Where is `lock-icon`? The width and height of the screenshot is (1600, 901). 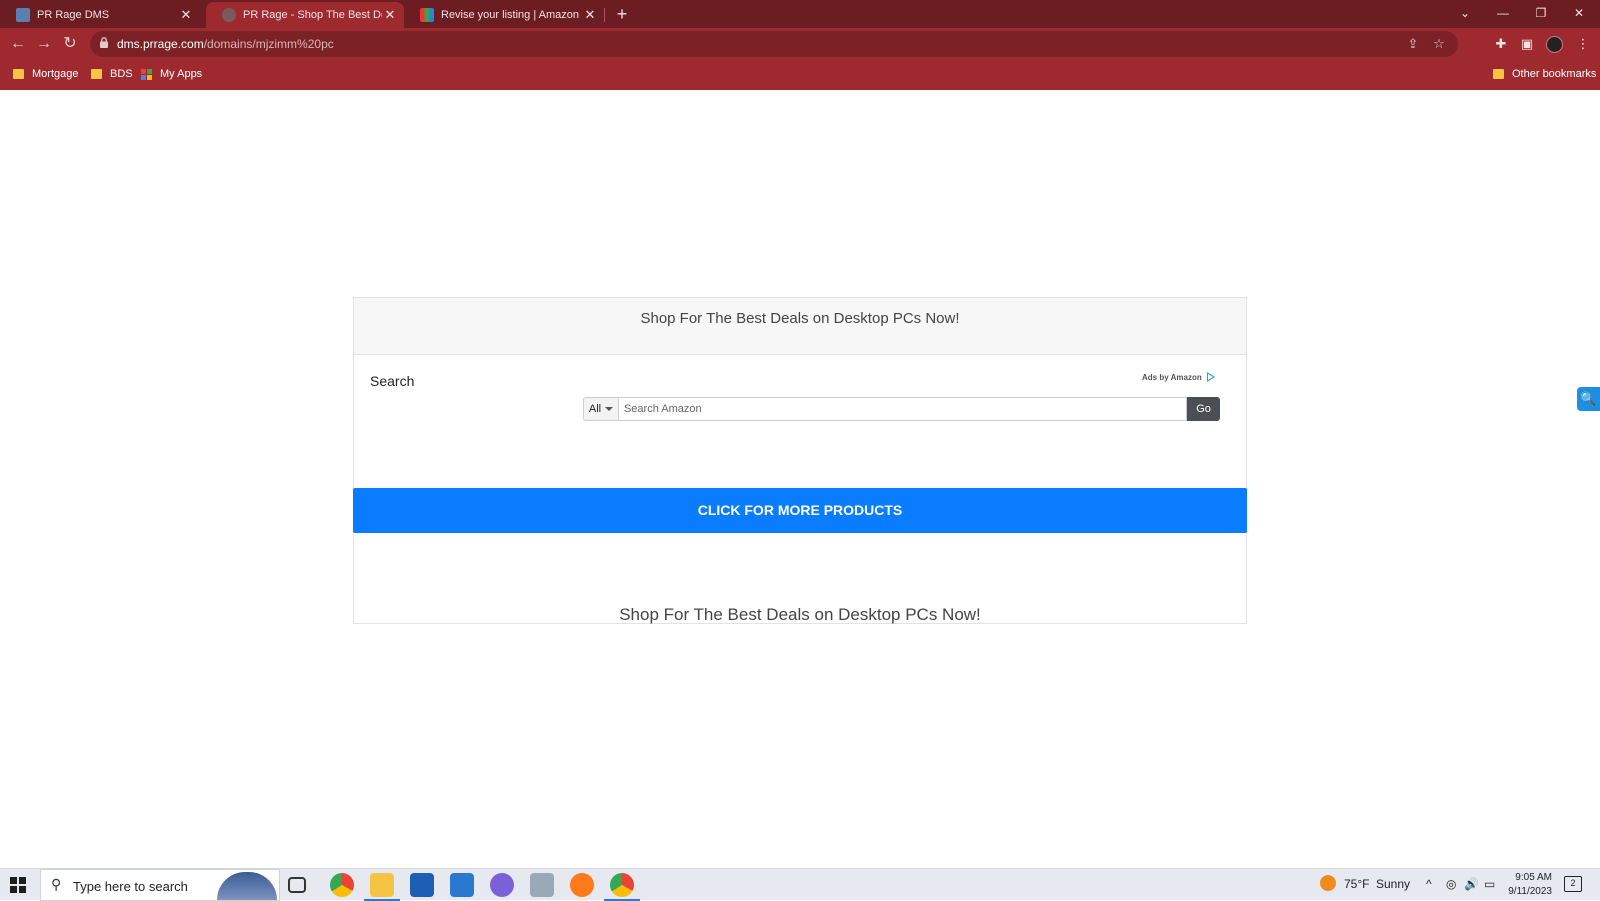 lock-icon is located at coordinates (104, 42).